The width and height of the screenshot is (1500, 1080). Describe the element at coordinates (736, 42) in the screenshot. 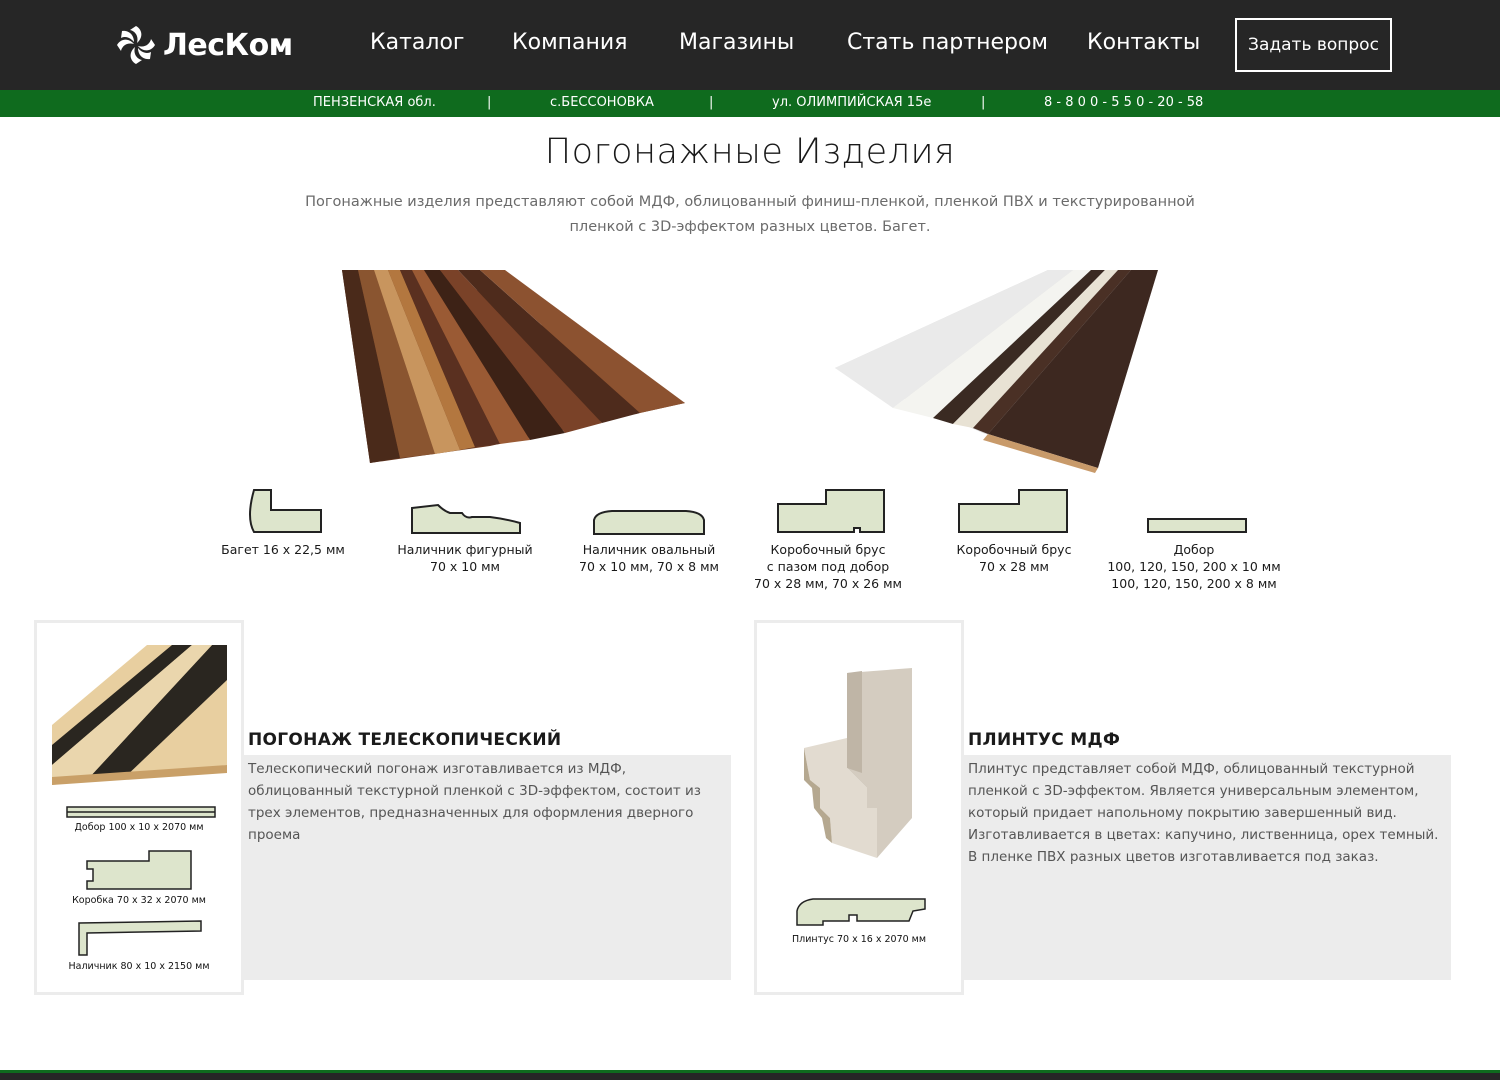

I see `nav-stores: Магазины` at that location.